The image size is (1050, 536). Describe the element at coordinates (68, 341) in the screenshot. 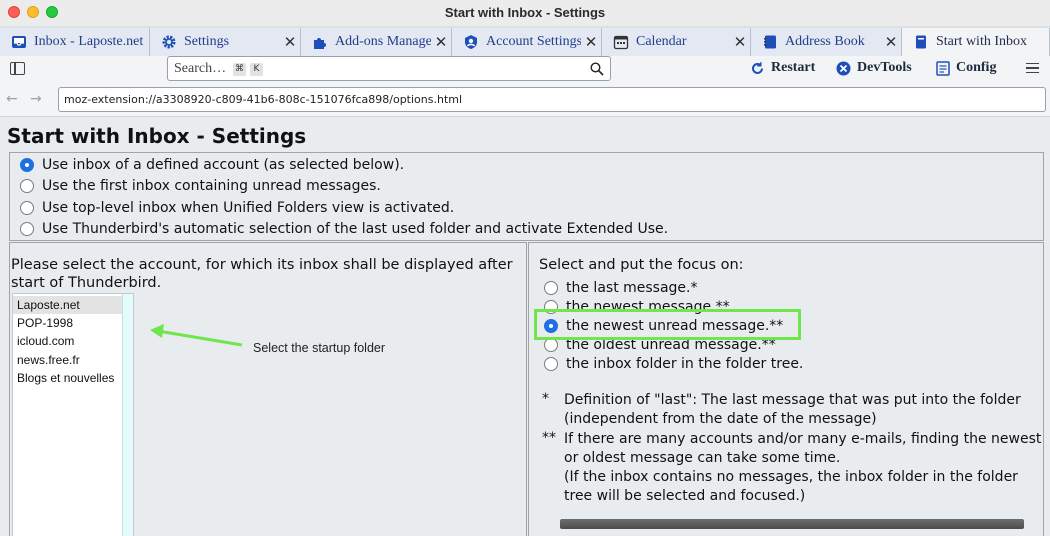

I see `account-item: icloud.com` at that location.